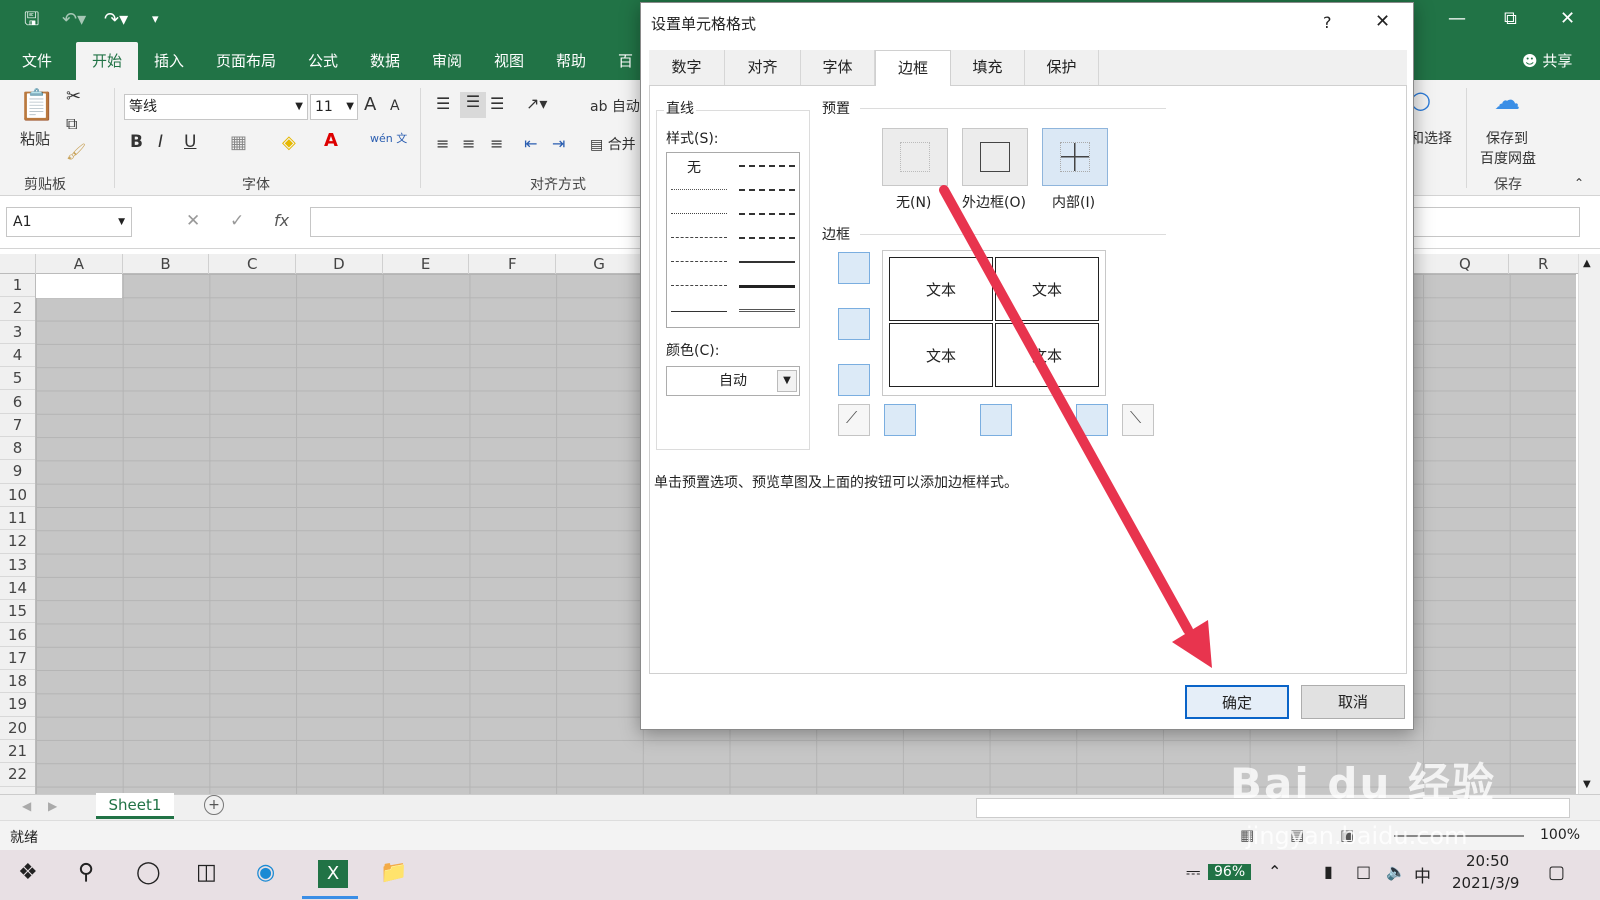  What do you see at coordinates (1363, 783) in the screenshot?
I see `watermark-logo: Bai du 经验` at bounding box center [1363, 783].